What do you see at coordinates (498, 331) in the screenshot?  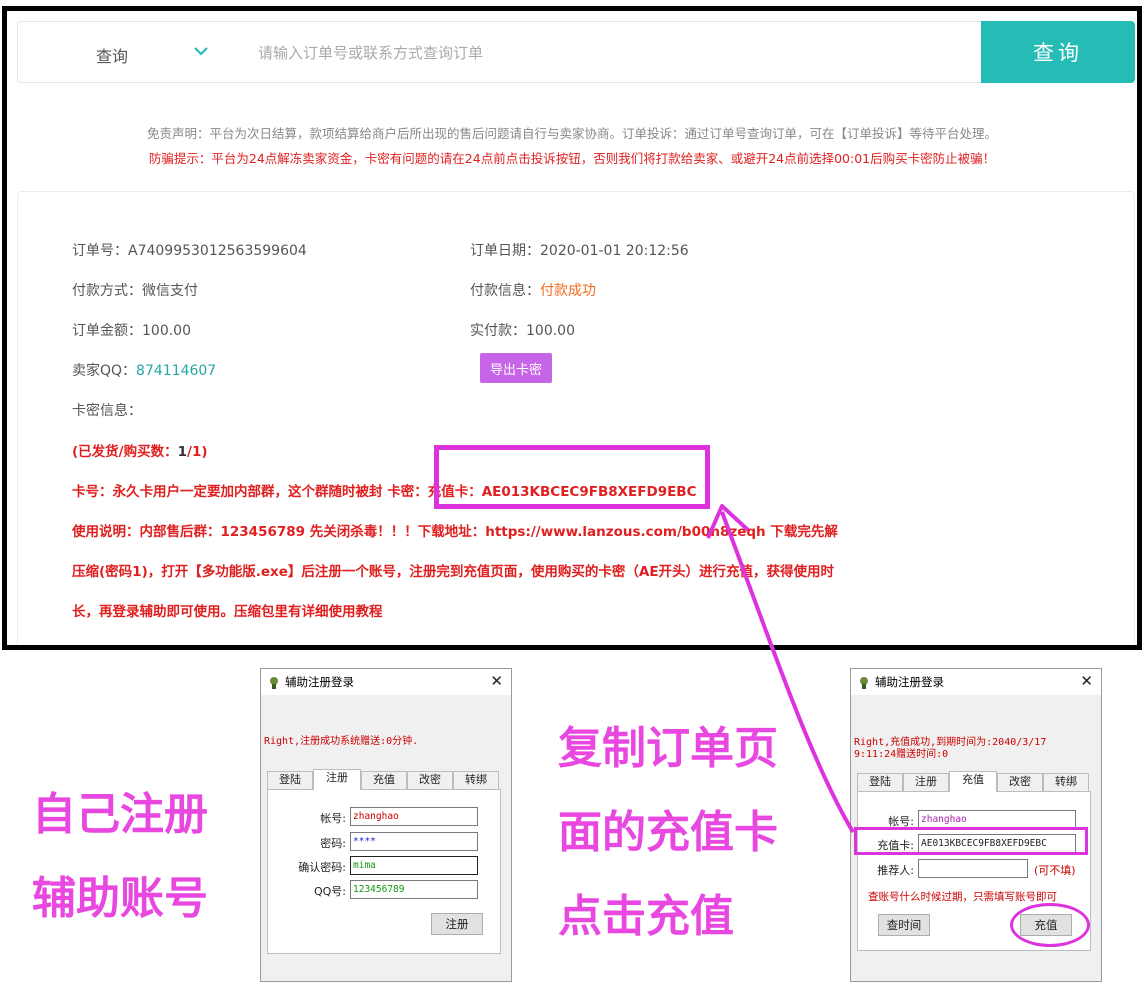 I see `paid-label: 实付款：` at bounding box center [498, 331].